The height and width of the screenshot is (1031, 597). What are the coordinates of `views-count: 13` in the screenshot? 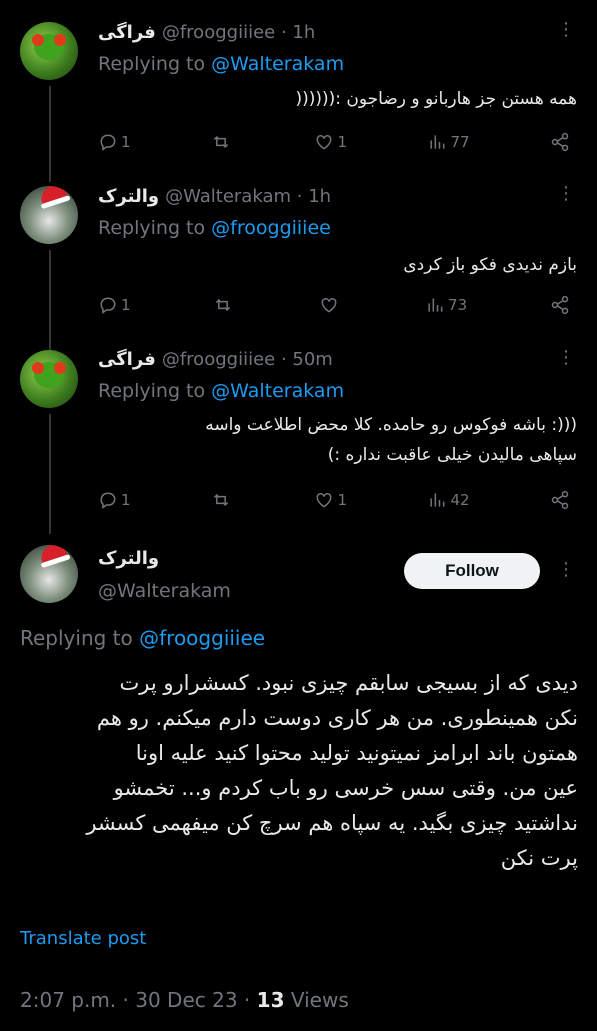 It's located at (270, 1000).